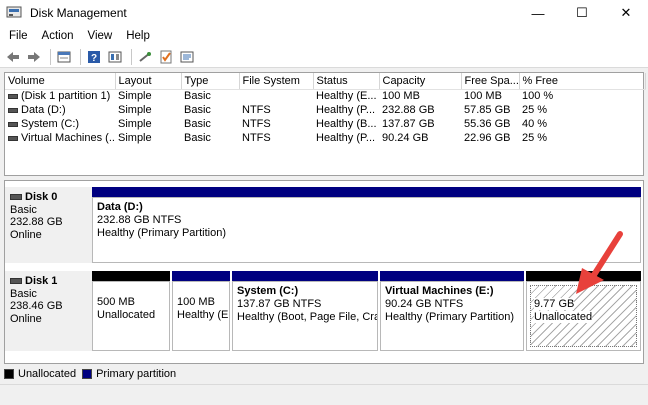 This screenshot has width=648, height=405. I want to click on partition-size: 137.87 GB NTFS, so click(279, 304).